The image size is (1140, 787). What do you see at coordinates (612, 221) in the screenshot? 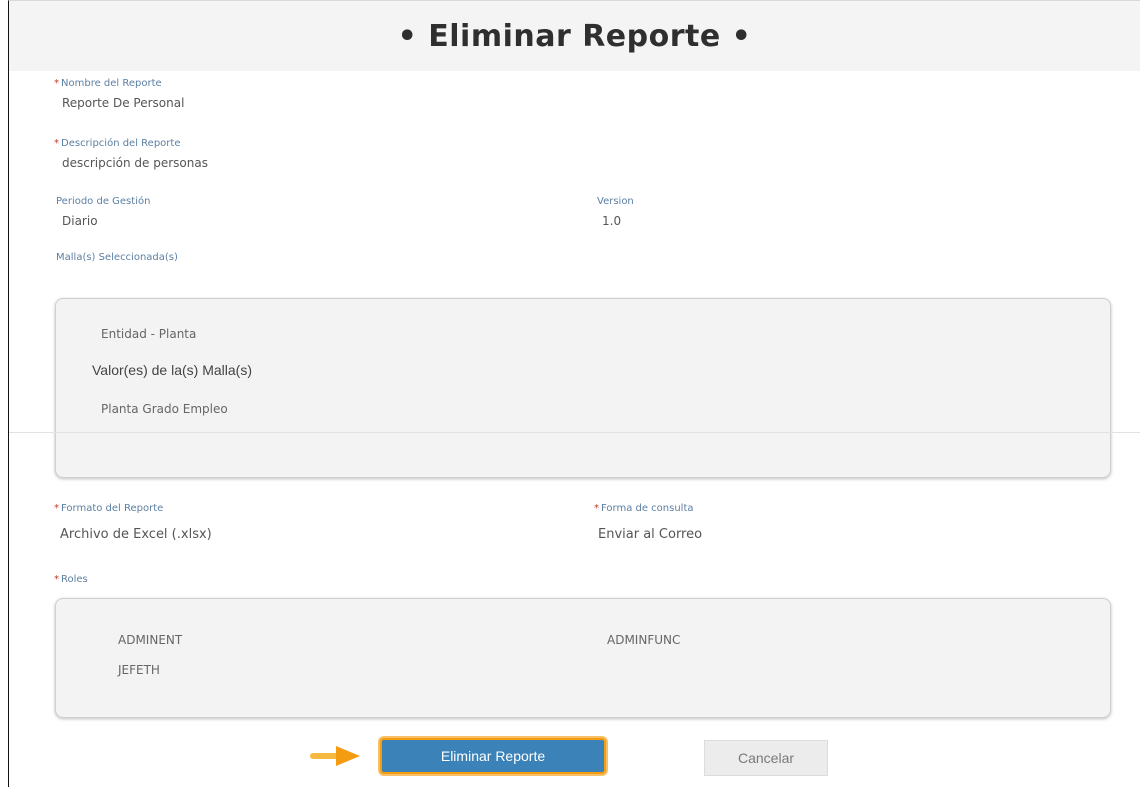
I see `version-value: 1.0` at bounding box center [612, 221].